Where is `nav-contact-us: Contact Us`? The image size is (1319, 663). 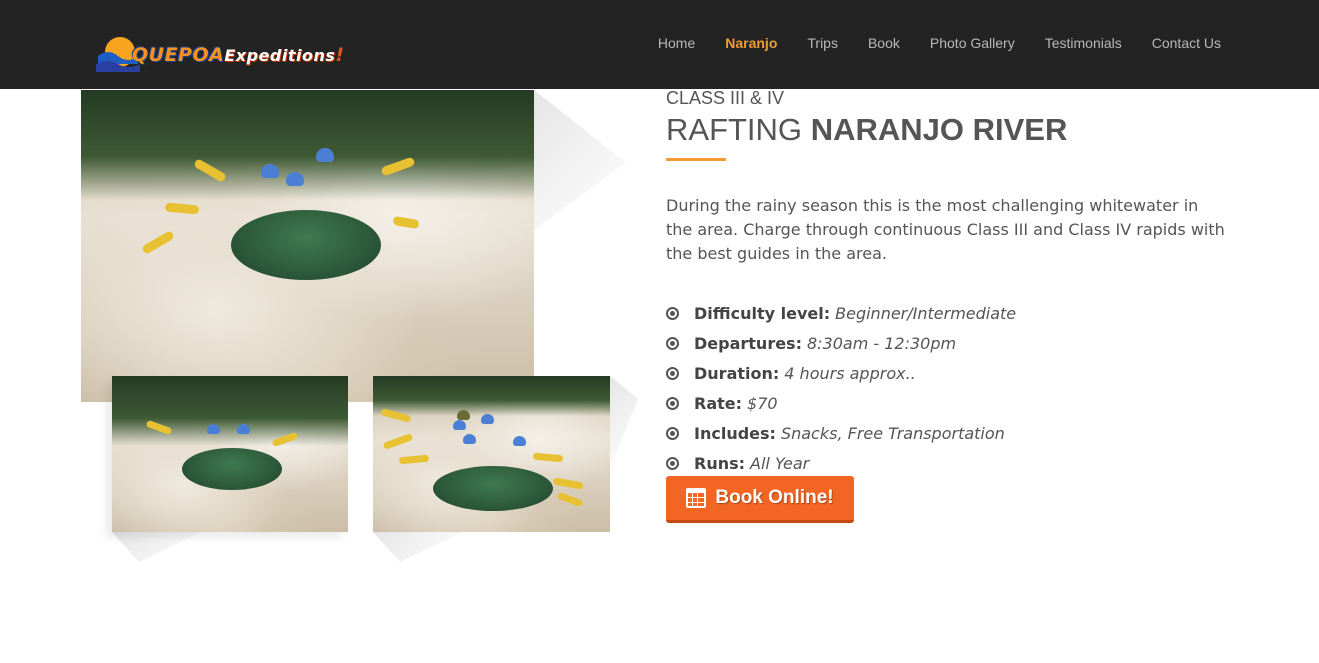
nav-contact-us: Contact Us is located at coordinates (1186, 43).